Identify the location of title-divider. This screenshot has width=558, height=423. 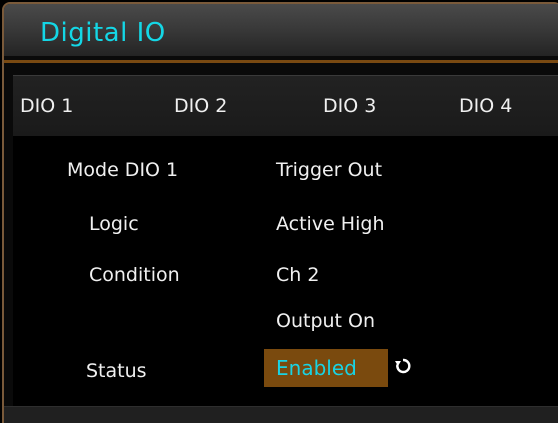
(281, 61).